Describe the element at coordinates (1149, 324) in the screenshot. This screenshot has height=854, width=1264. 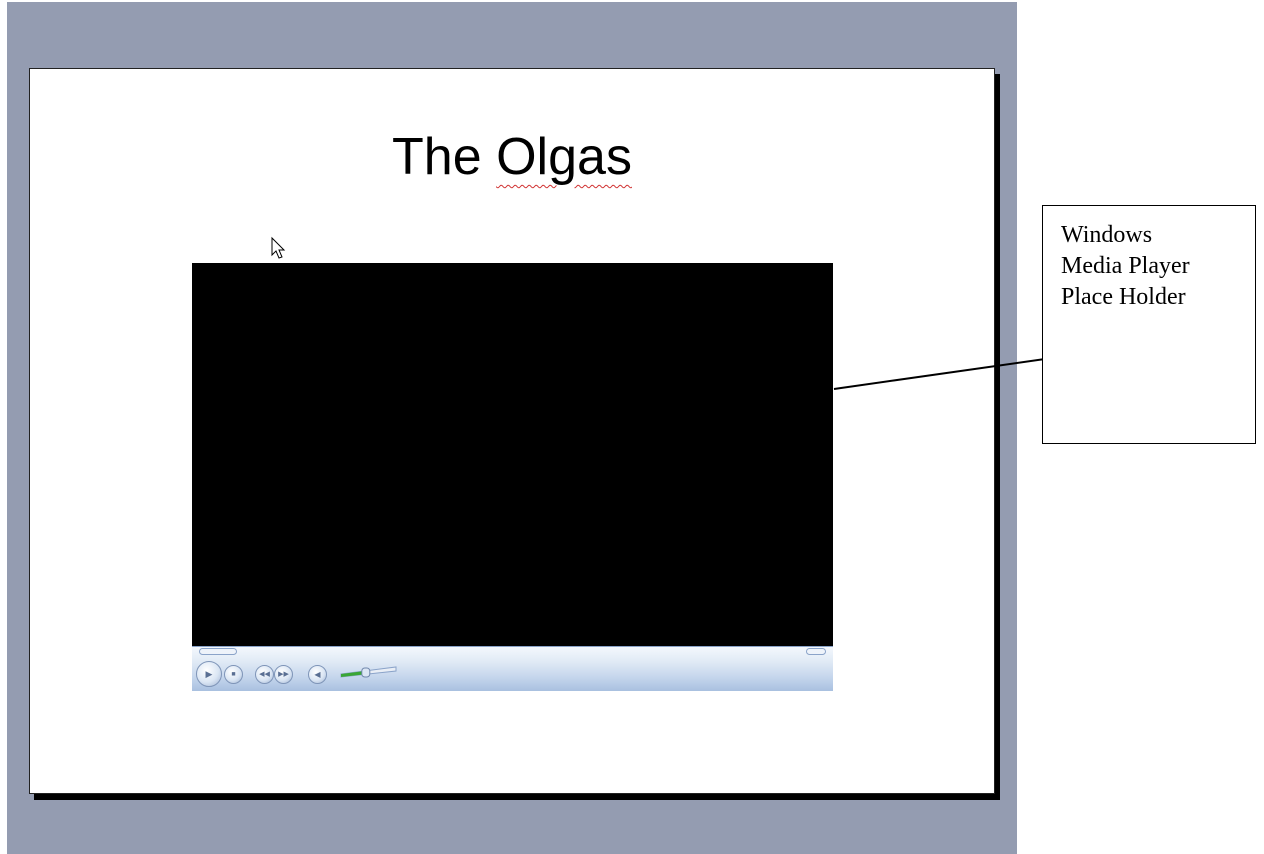
I see `callout-box: Windows Media Player Place Holder` at that location.